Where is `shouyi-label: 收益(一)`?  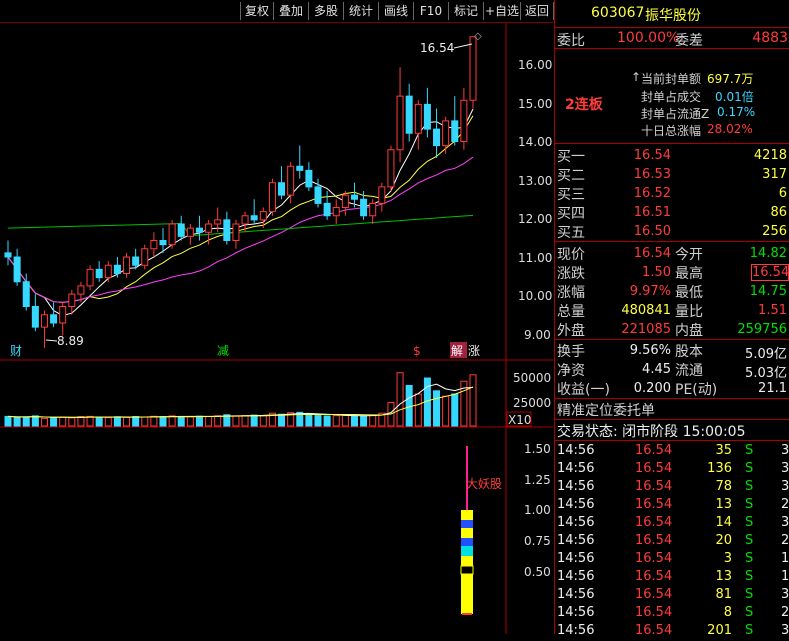
shouyi-label: 收益(一) is located at coordinates (583, 390).